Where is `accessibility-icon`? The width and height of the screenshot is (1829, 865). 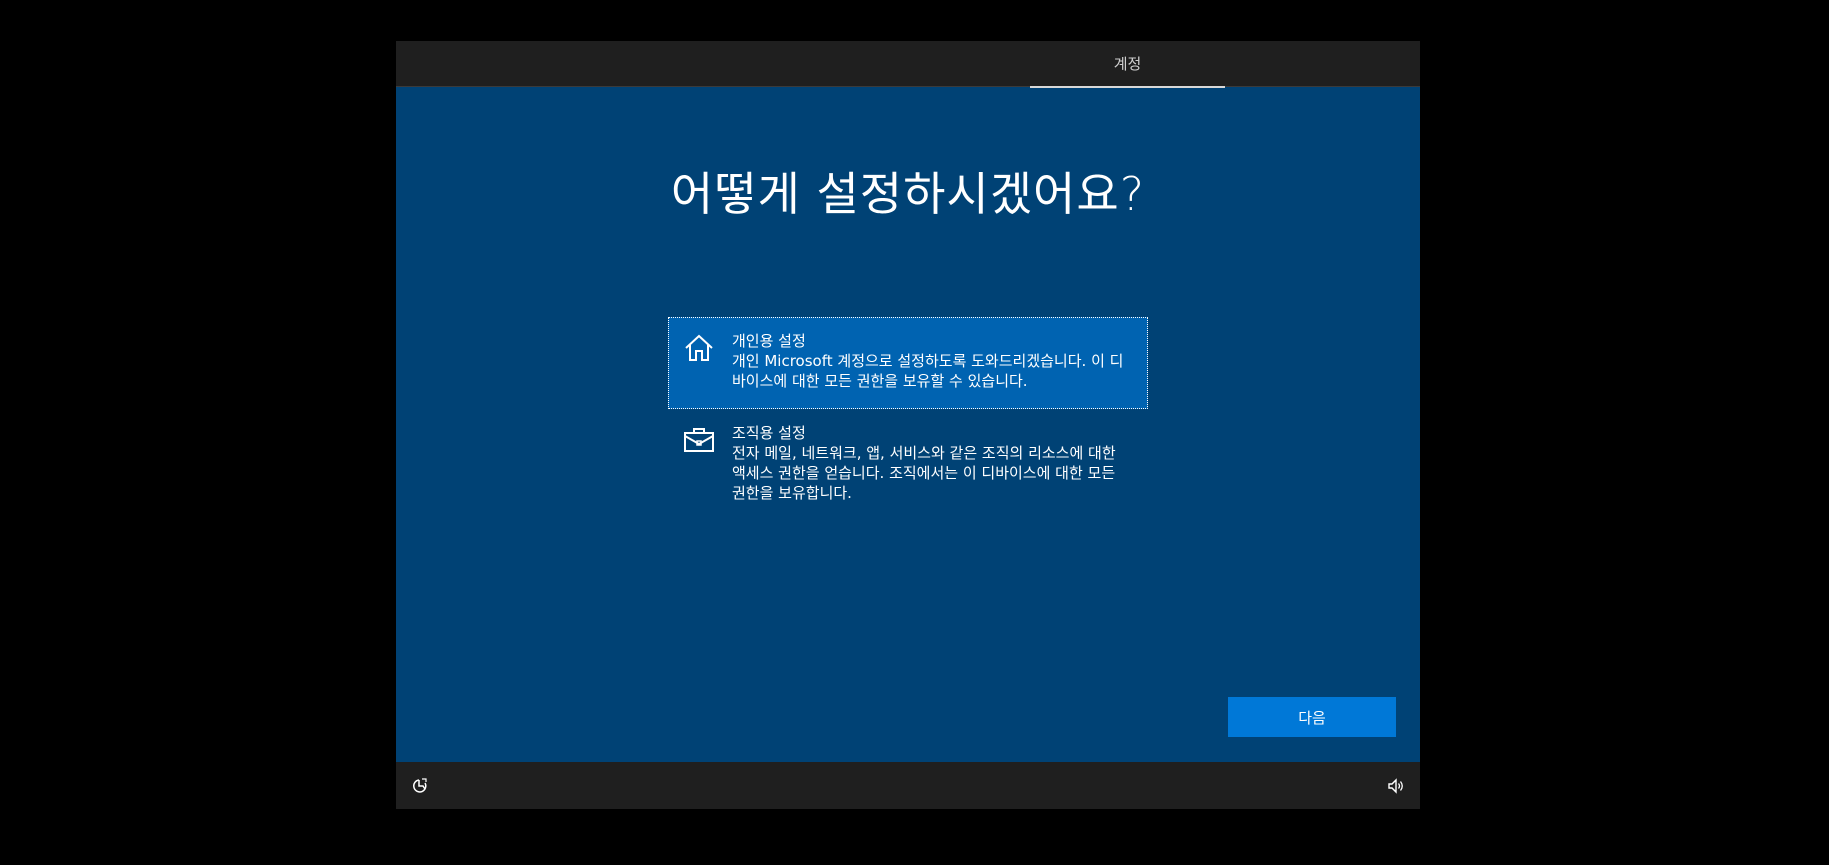 accessibility-icon is located at coordinates (420, 786).